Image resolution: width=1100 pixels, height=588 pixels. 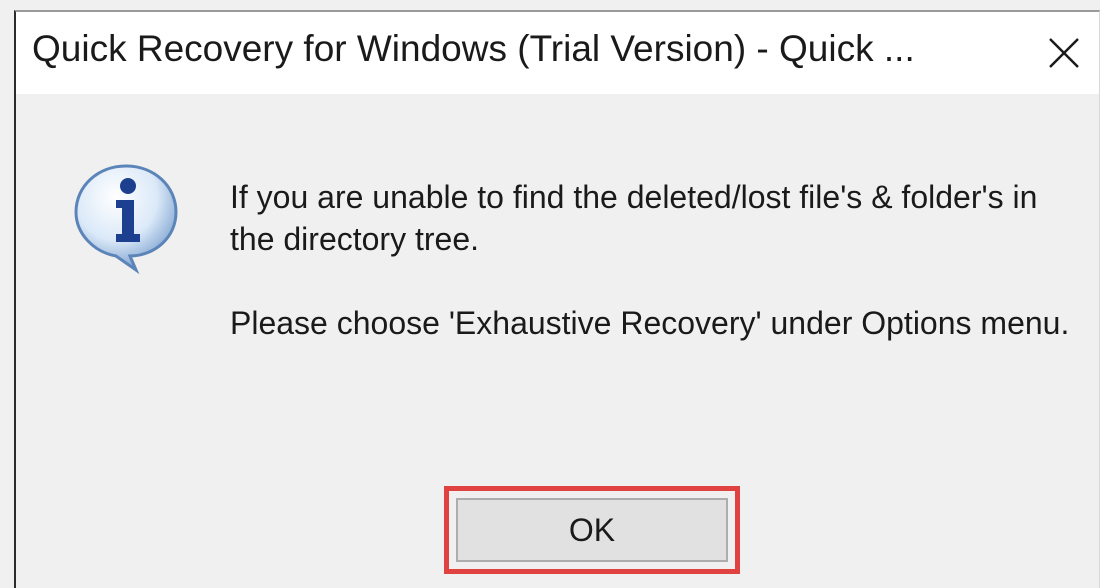 I want to click on ok-button: OK, so click(x=592, y=530).